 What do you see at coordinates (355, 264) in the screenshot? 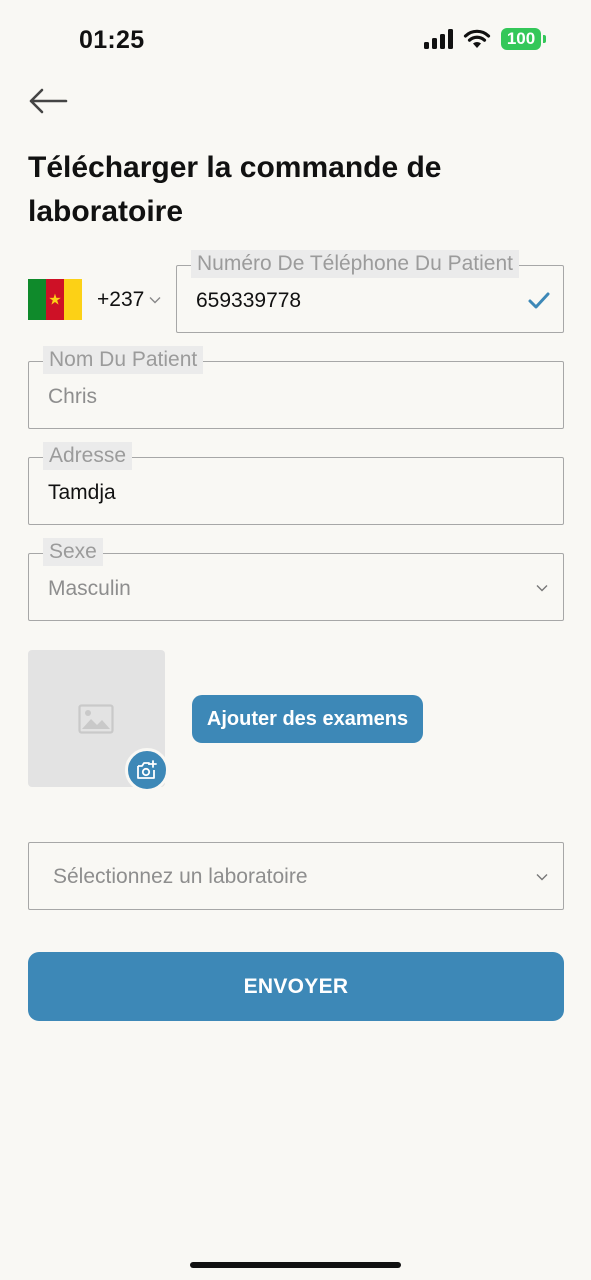
I see `phone-field-label: Numéro De Téléphone Du Patient` at bounding box center [355, 264].